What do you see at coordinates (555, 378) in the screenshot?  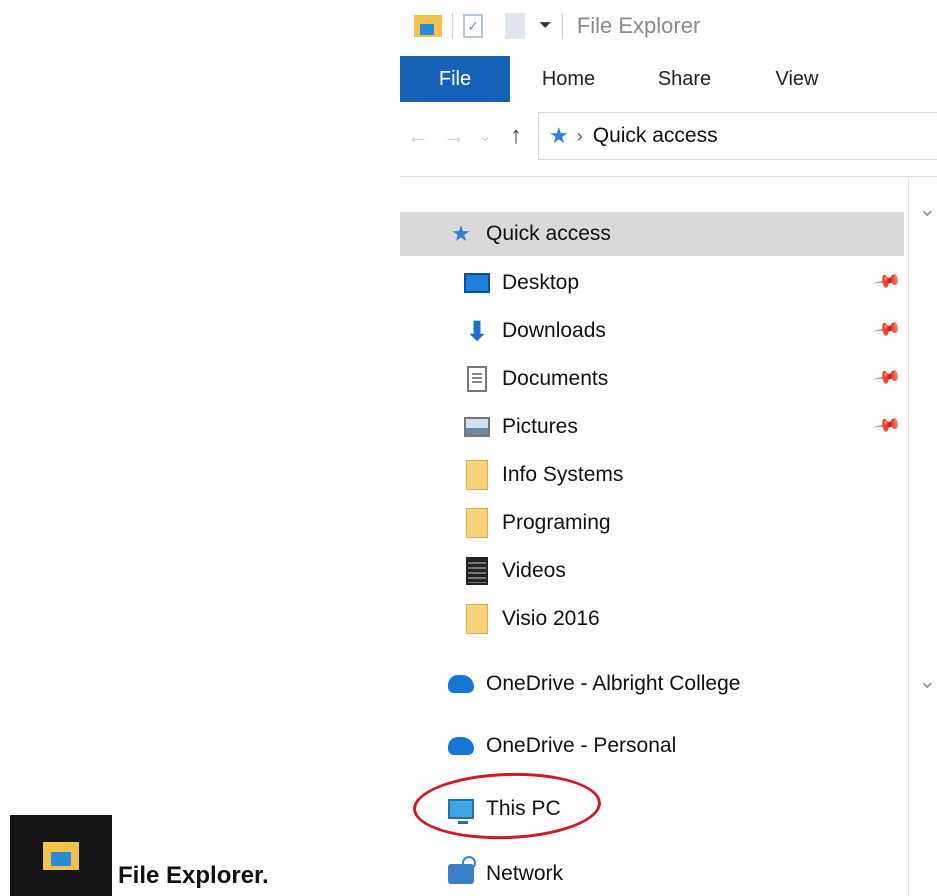 I see `nav-item-label: Documents` at bounding box center [555, 378].